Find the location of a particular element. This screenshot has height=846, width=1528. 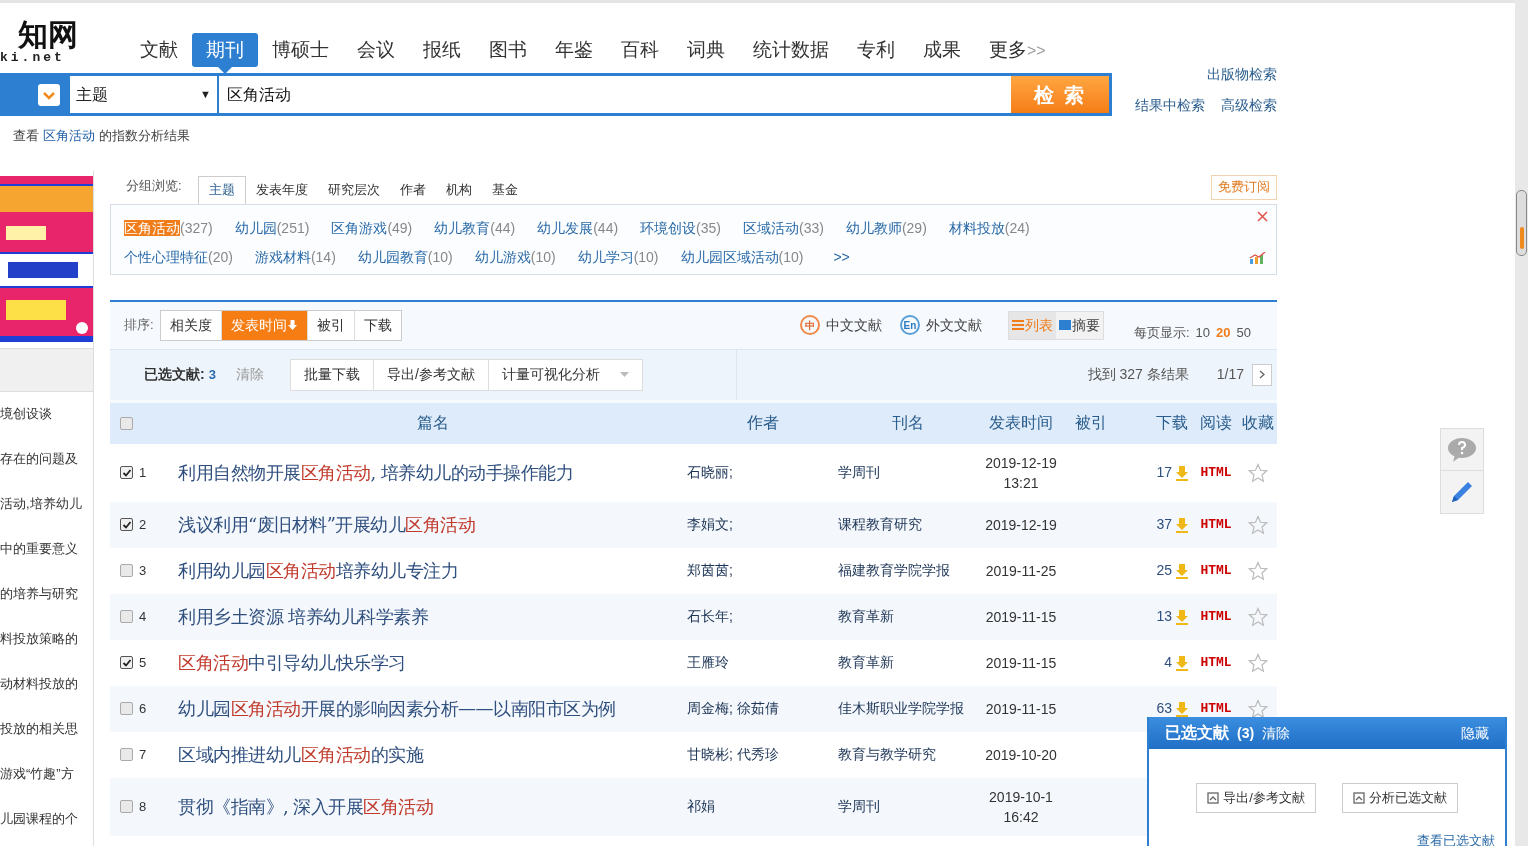

sidebar-item: 料投放策略的 is located at coordinates (46, 638).